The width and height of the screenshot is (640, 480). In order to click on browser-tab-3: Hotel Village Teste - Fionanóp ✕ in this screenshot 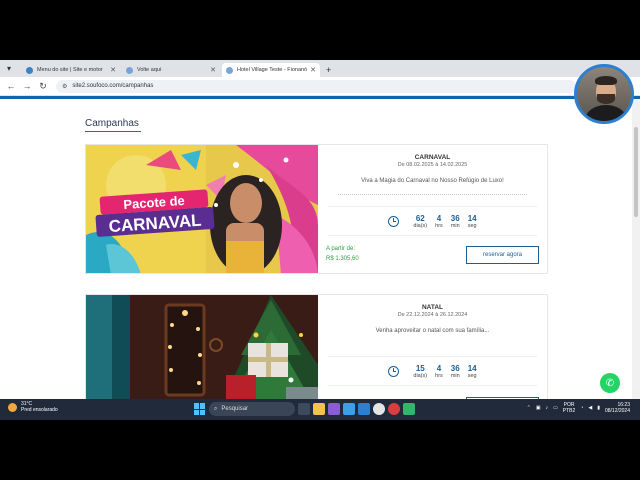, I will do `click(271, 70)`.